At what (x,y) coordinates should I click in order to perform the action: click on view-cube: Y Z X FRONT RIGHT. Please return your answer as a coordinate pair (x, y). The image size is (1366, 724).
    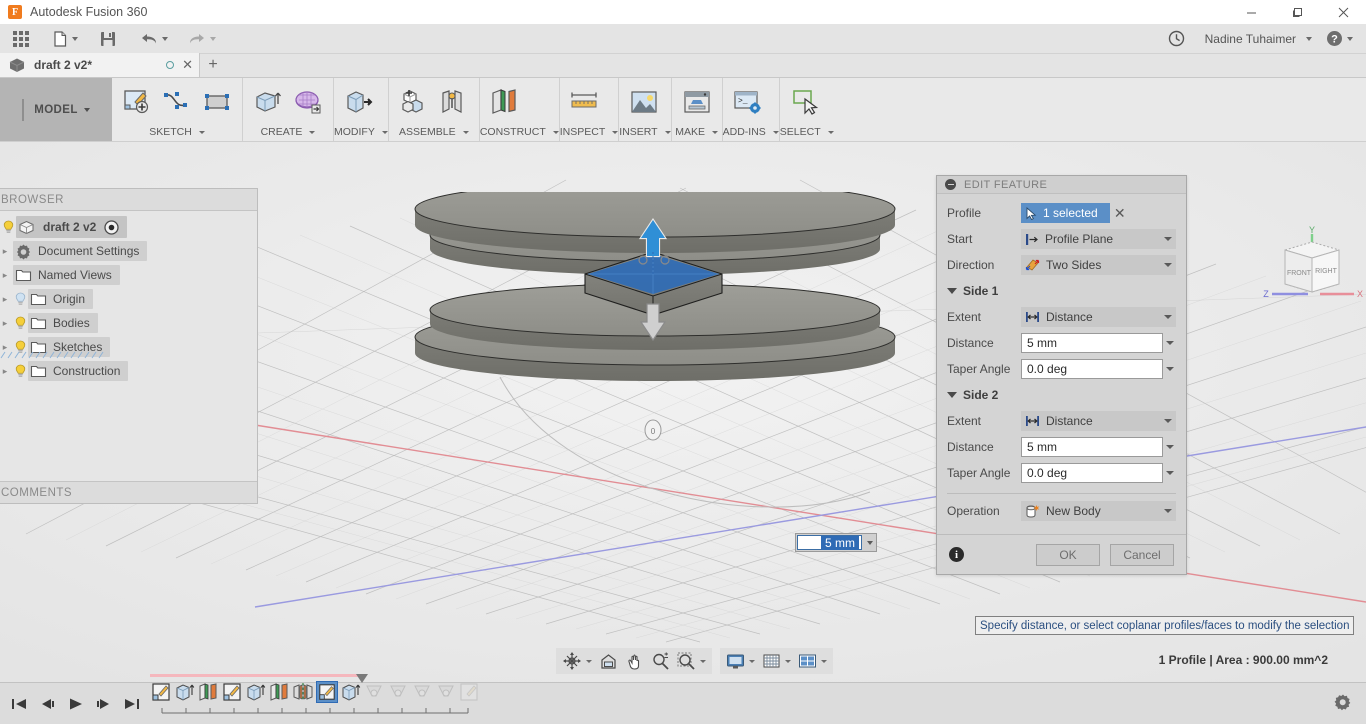
    Looking at the image, I should click on (1312, 272).